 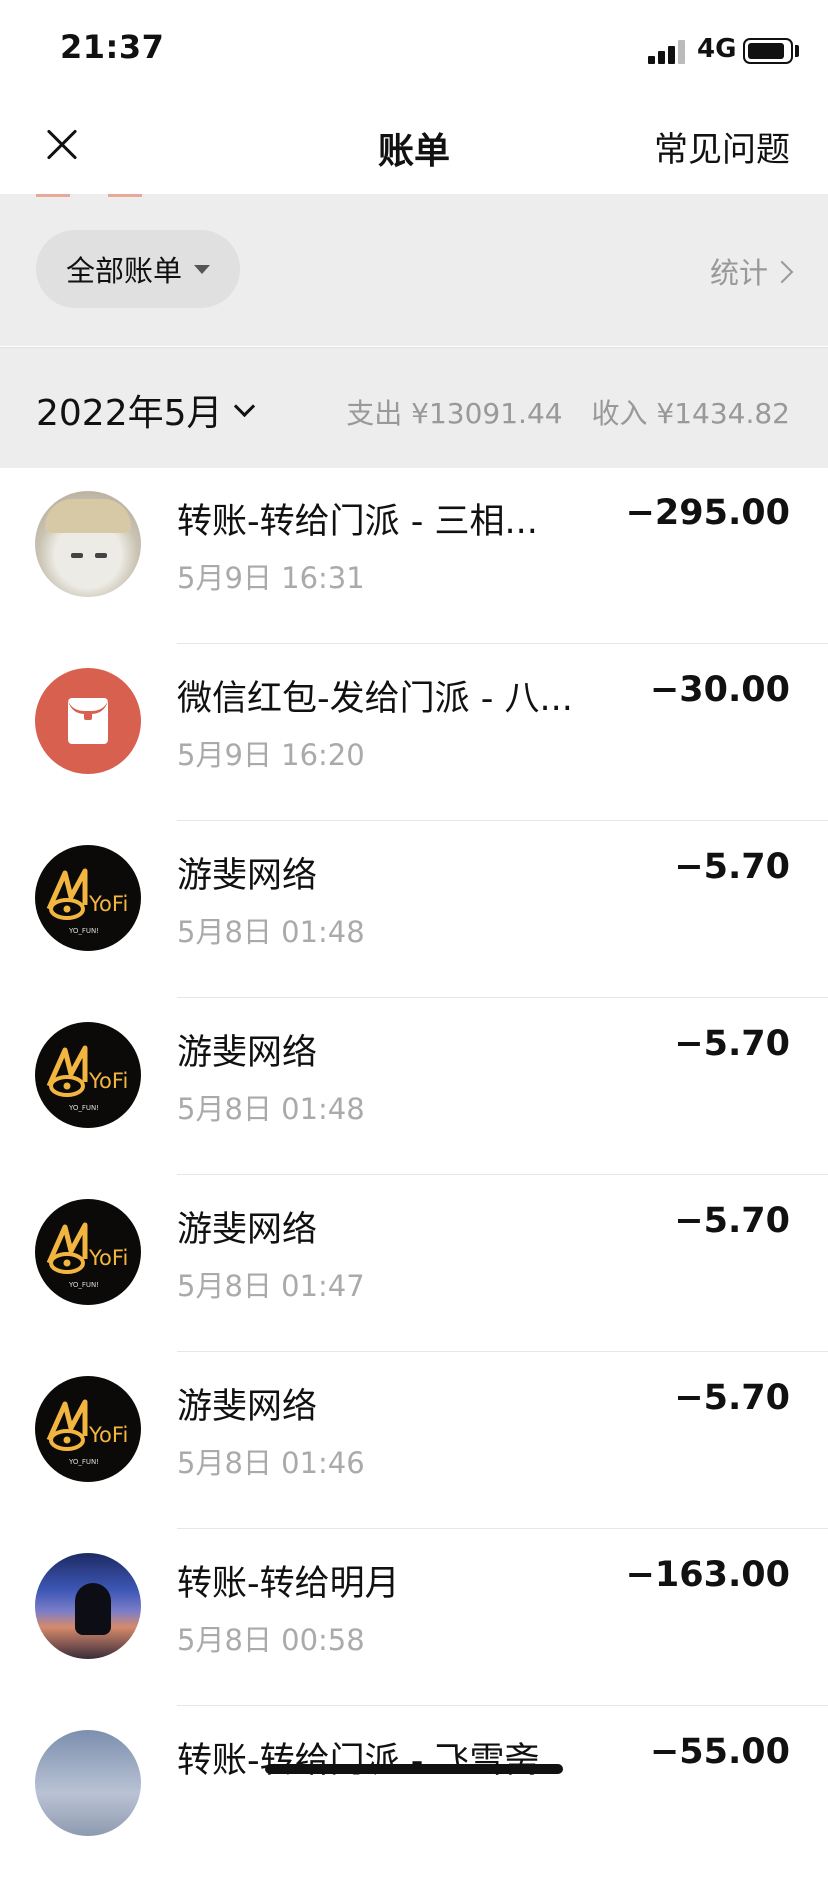 I want to click on red-packet-icon, so click(x=88, y=721).